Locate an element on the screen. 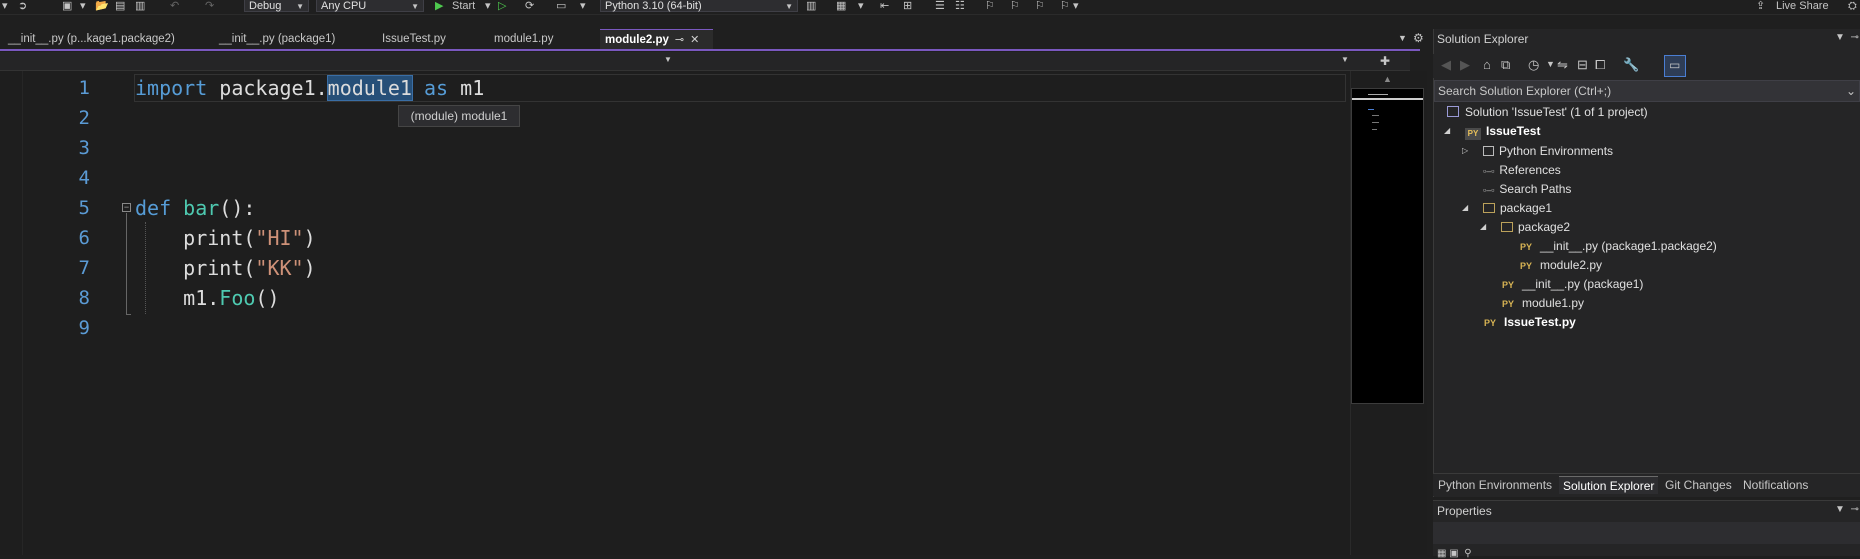  tab-module1: module1.py is located at coordinates (523, 39).